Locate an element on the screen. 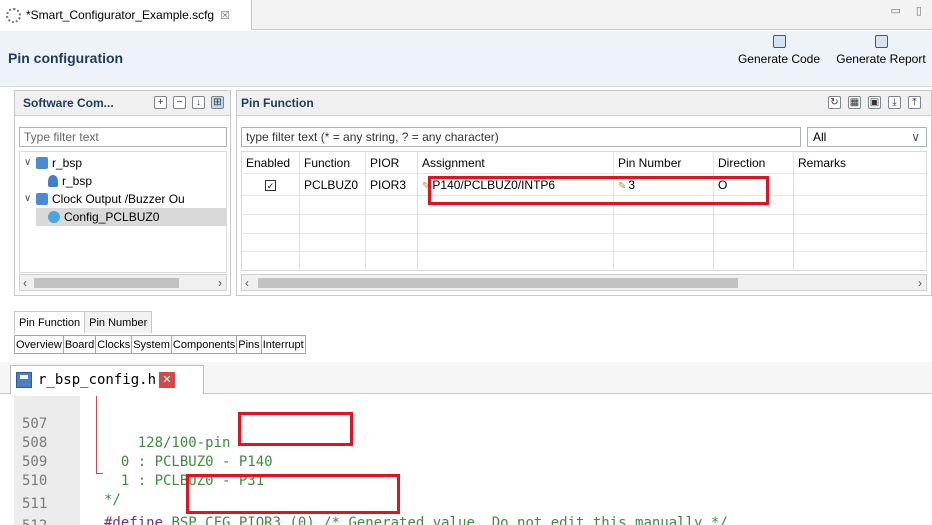 Image resolution: width=932 pixels, height=525 pixels. component-tree-scrollbar: ‹ › is located at coordinates (123, 282).